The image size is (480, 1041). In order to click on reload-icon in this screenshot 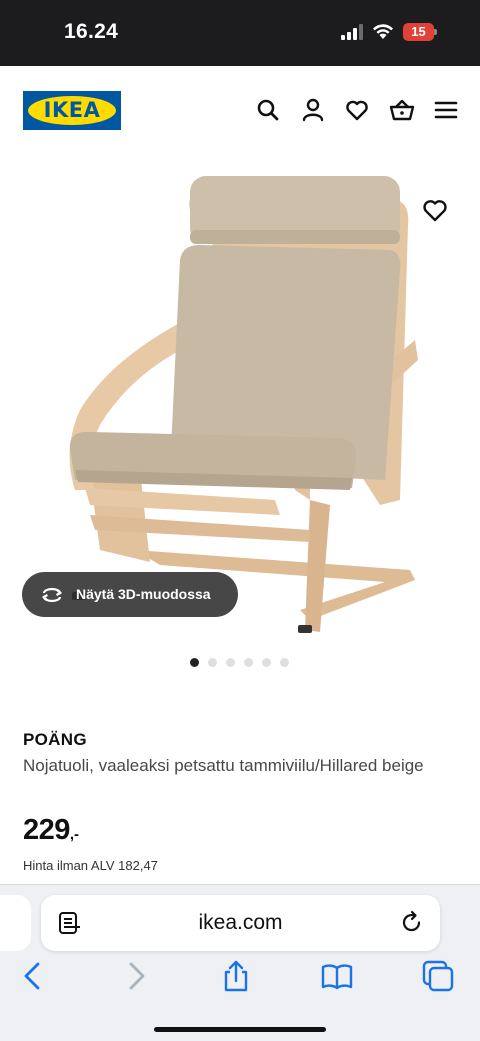, I will do `click(411, 922)`.